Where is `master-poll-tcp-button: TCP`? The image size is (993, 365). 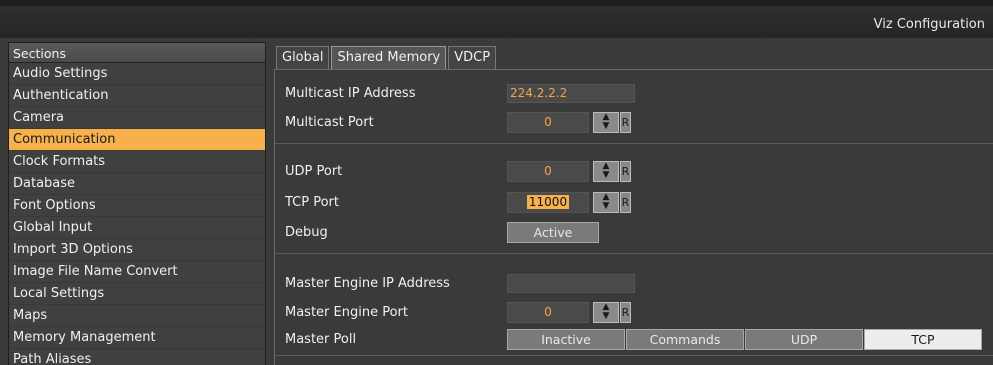 master-poll-tcp-button: TCP is located at coordinates (923, 339).